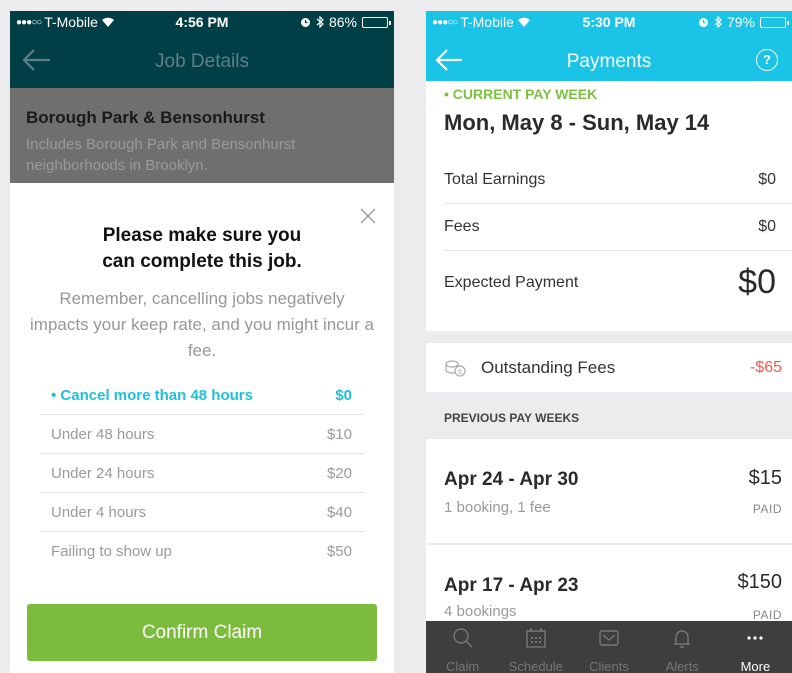 Image resolution: width=792 pixels, height=673 pixels. I want to click on fee-row: Under 4 hours $40, so click(202, 512).